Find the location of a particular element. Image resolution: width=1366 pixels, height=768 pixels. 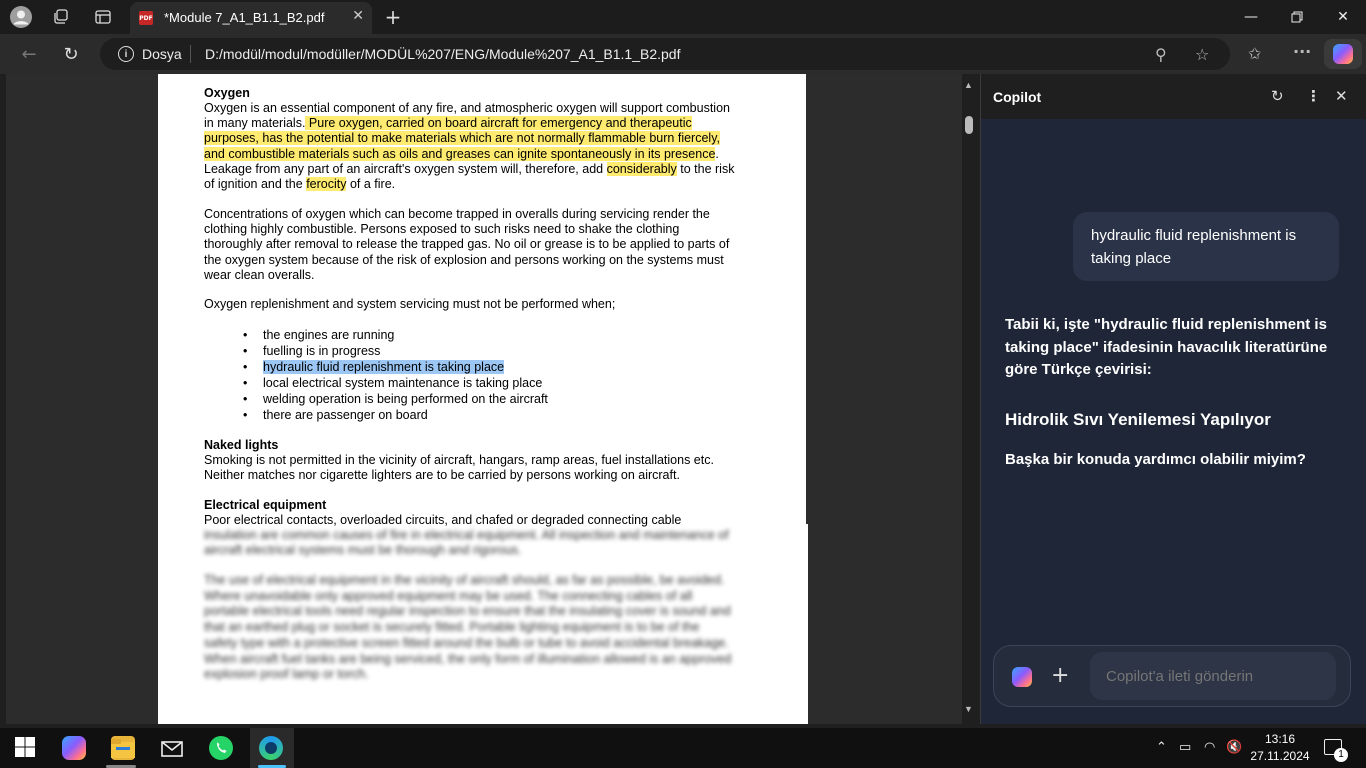

more-options-icon: ⋮ is located at coordinates (1313, 96).